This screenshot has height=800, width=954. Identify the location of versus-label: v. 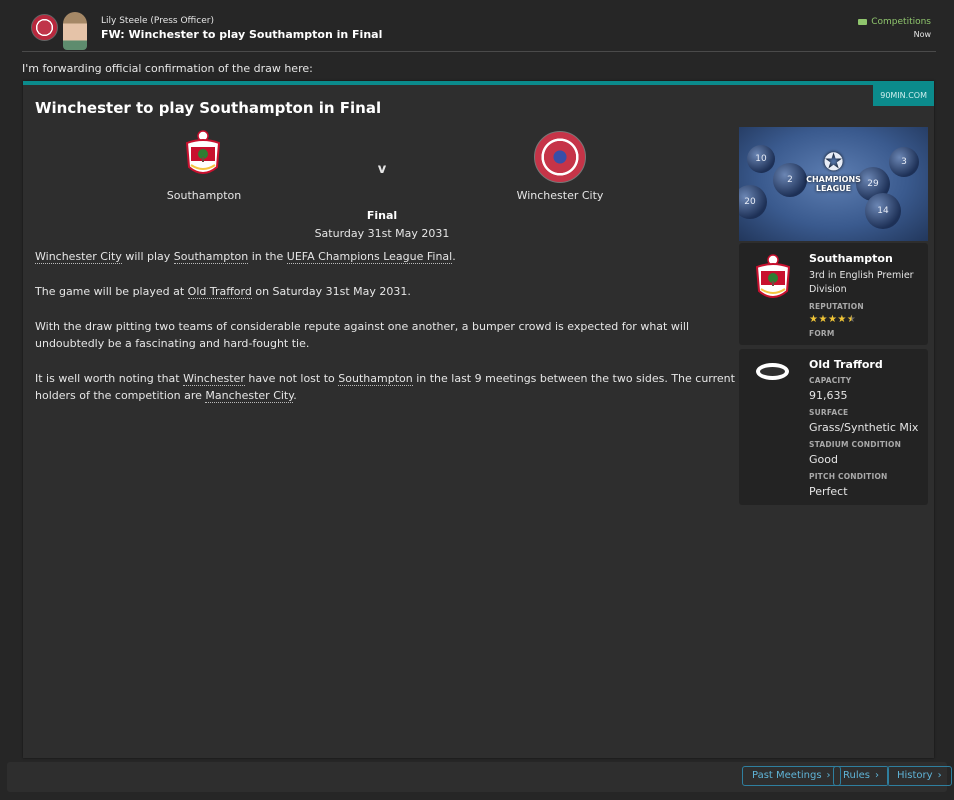
(382, 169).